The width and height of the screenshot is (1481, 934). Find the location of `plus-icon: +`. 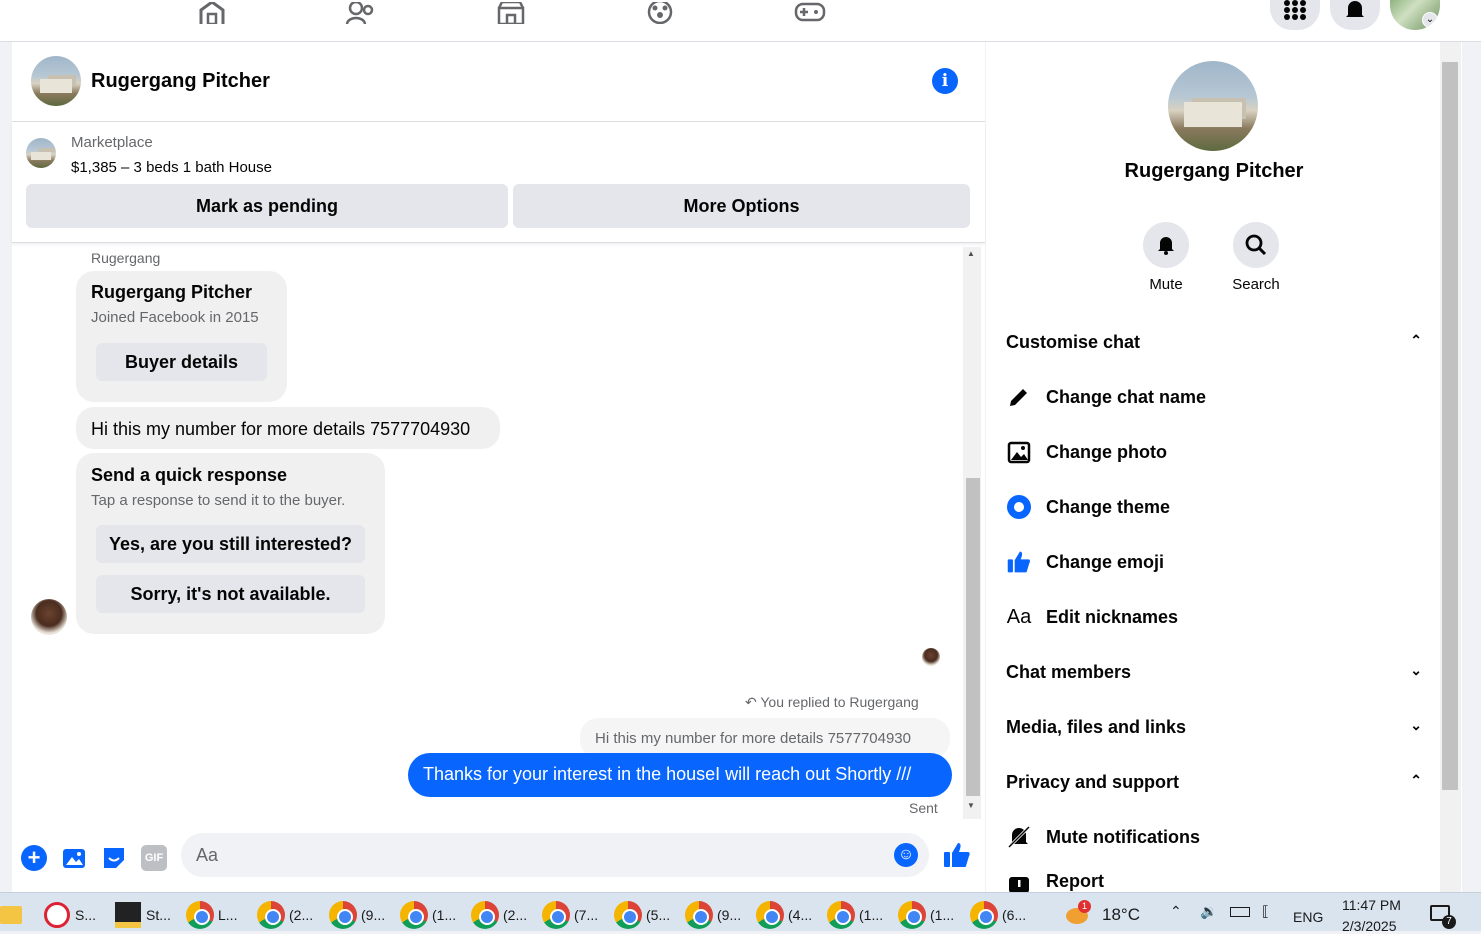

plus-icon: + is located at coordinates (34, 858).